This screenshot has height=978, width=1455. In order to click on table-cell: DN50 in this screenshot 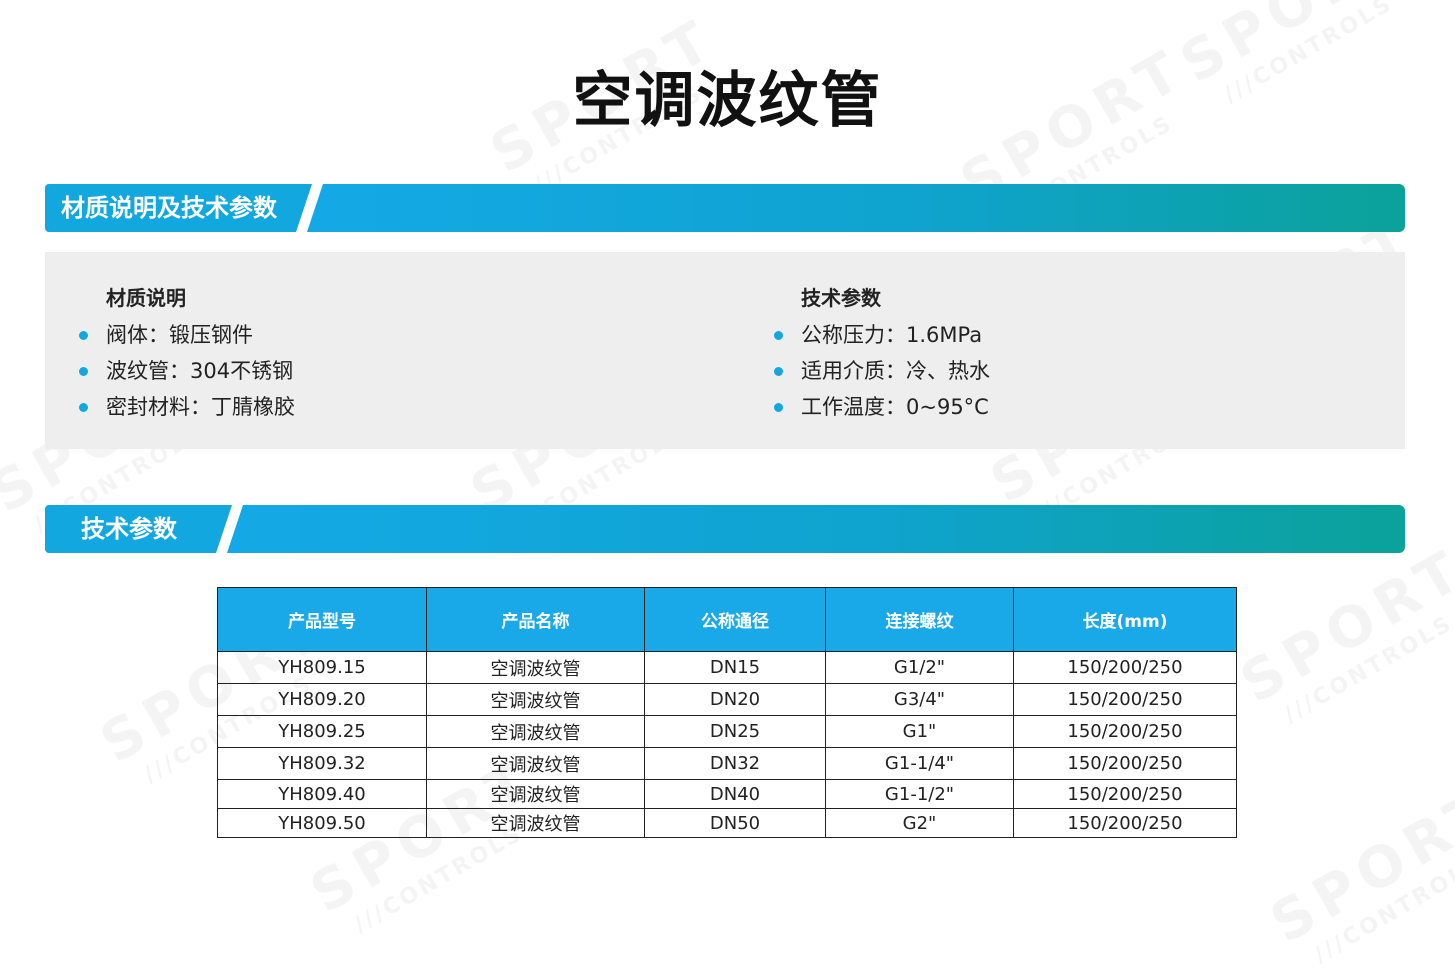, I will do `click(735, 823)`.